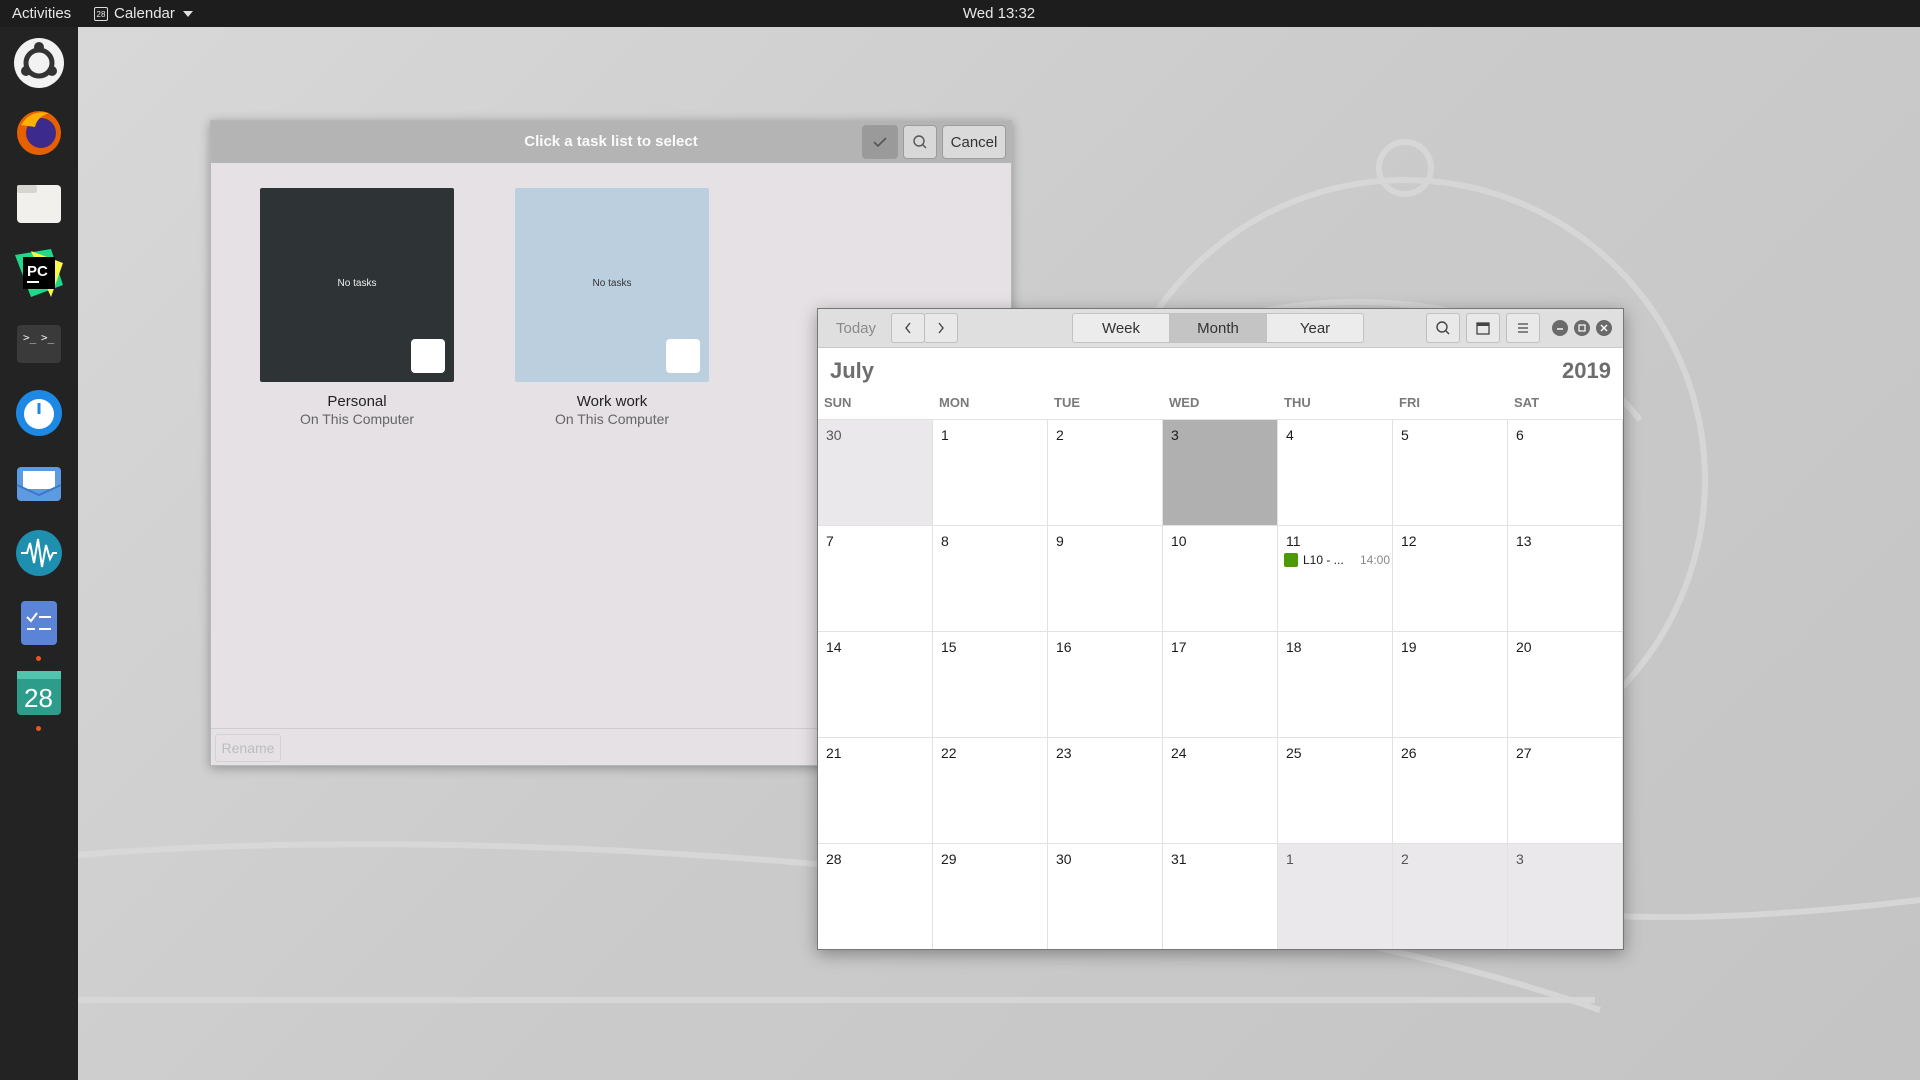  I want to click on day-cell: 15, so click(990, 684).